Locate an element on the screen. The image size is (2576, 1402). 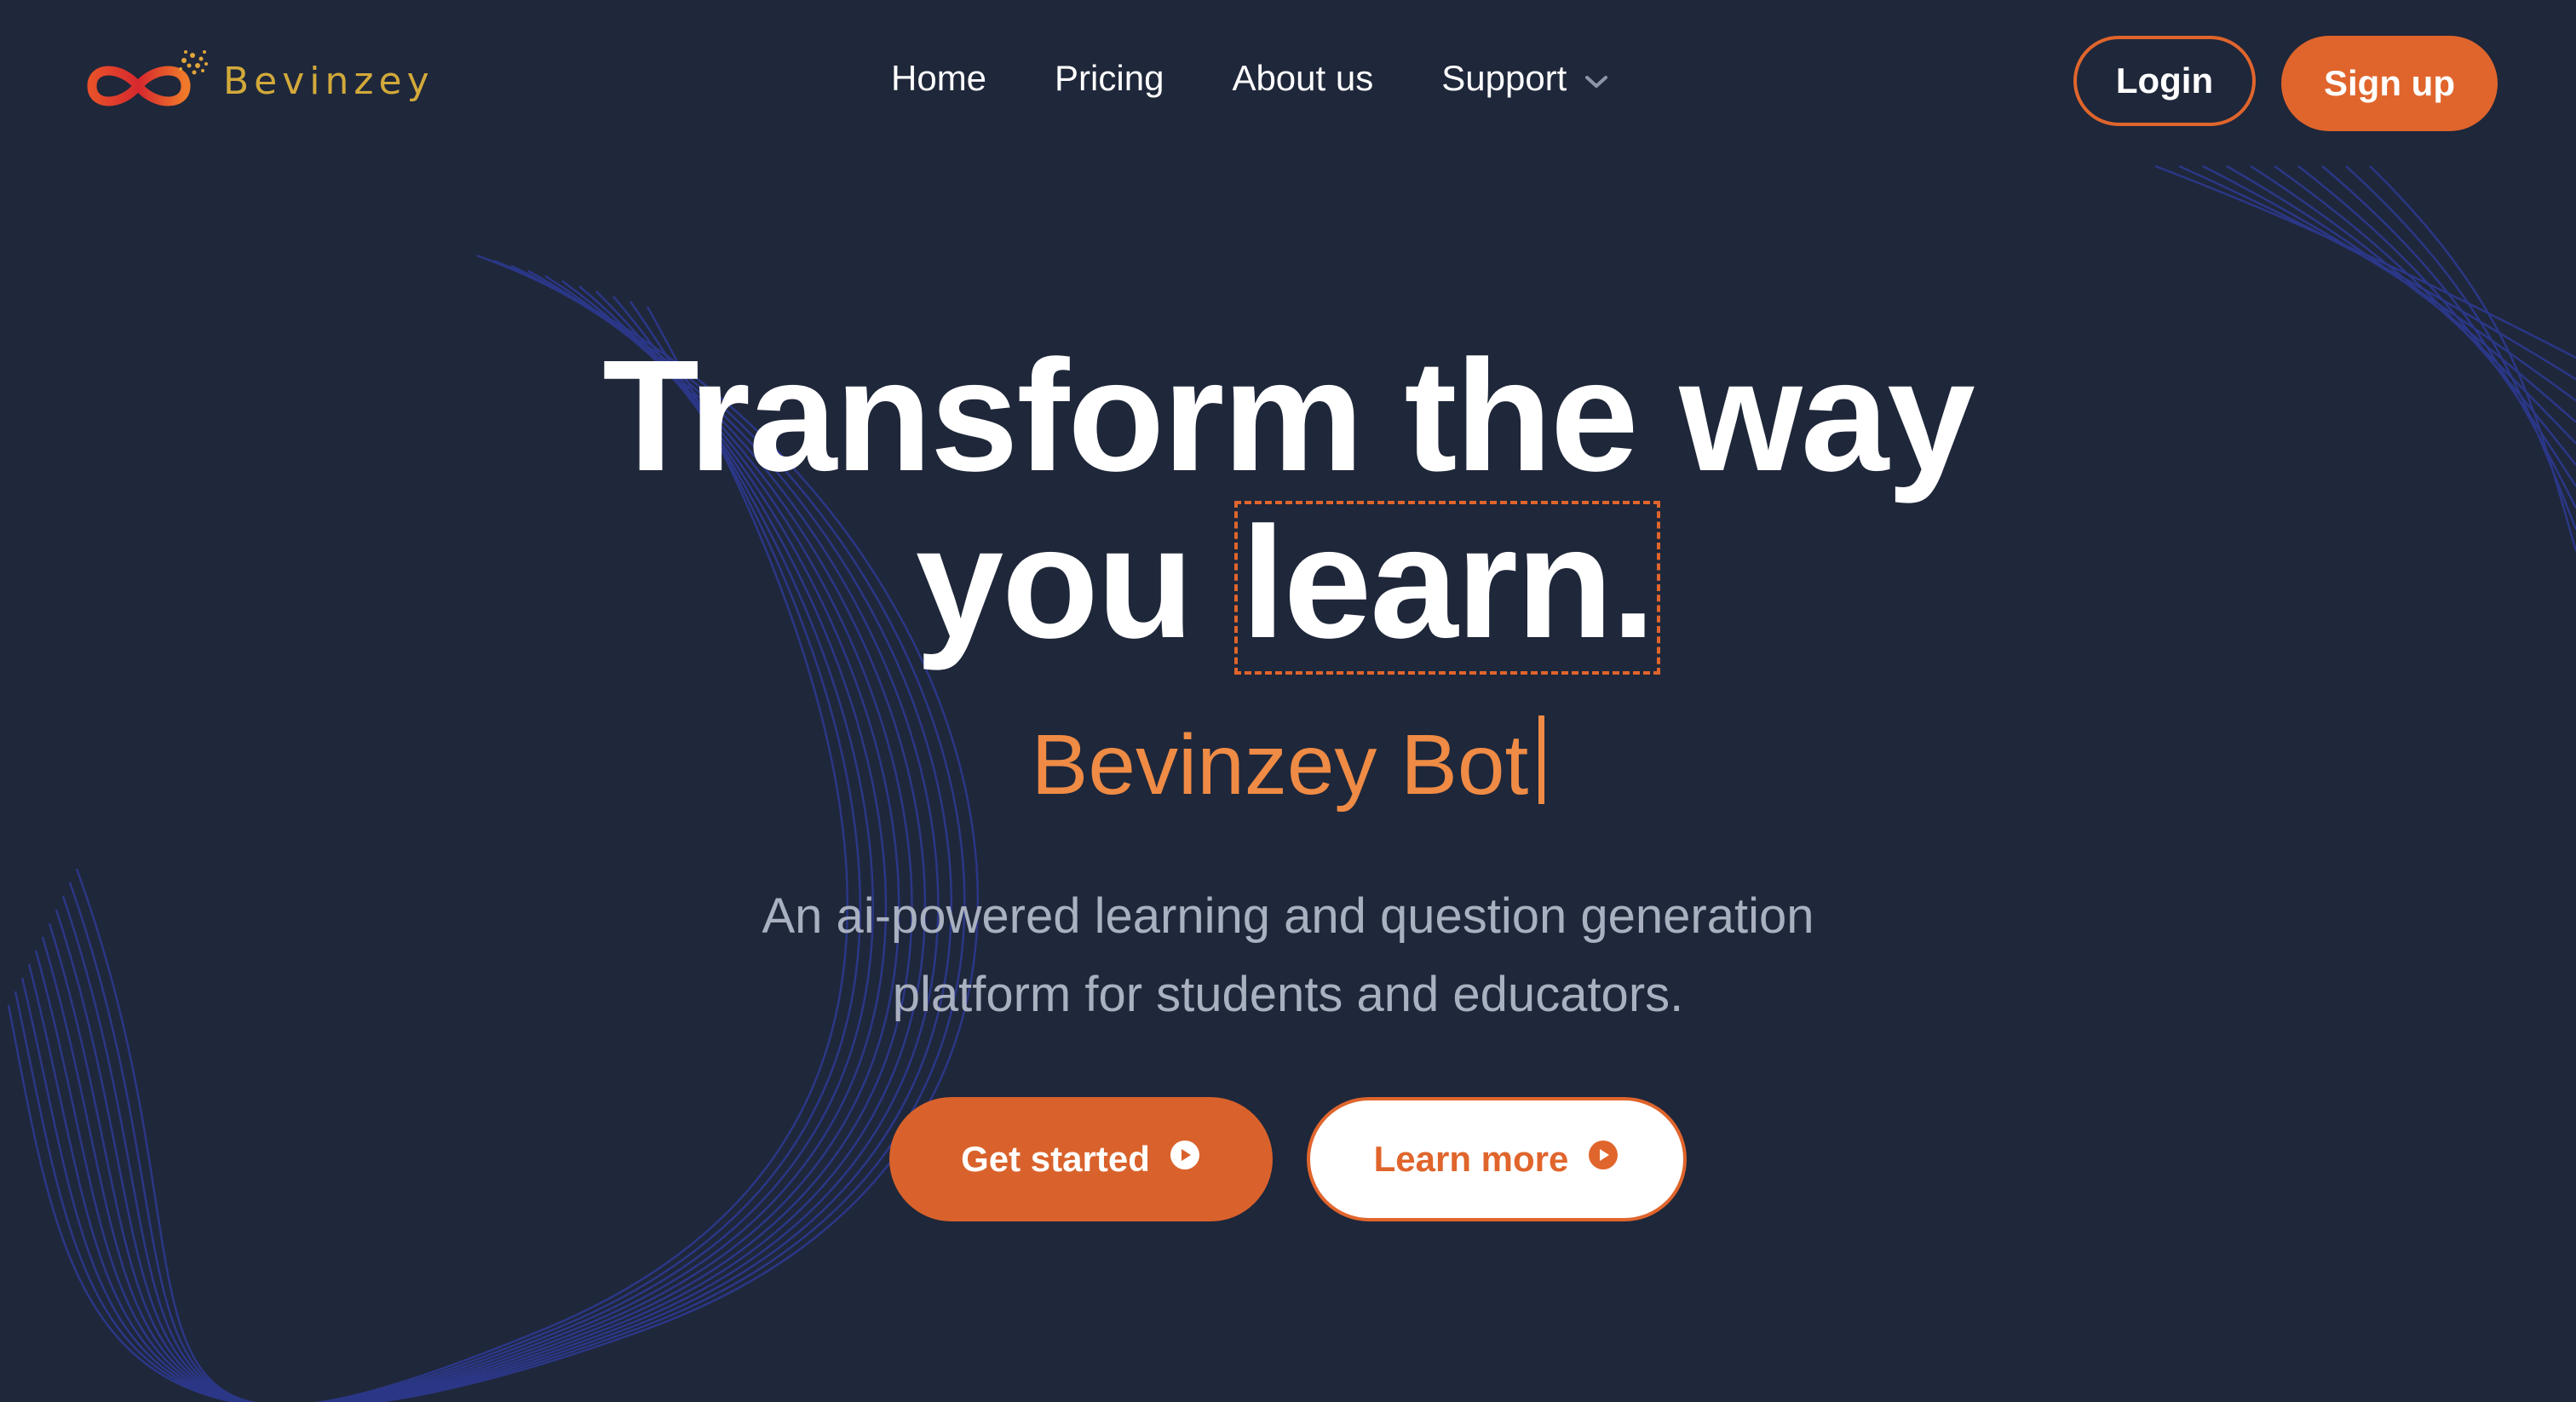
main-nav: Home Pricing About us Support is located at coordinates (1250, 78).